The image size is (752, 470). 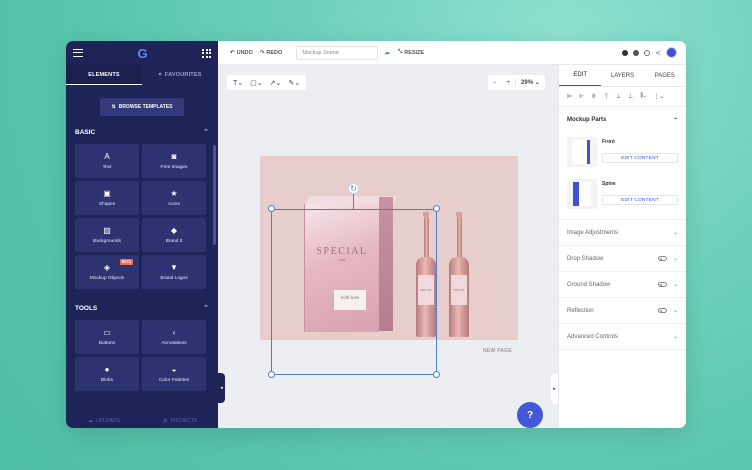 I want to click on share-icon: ≺, so click(x=658, y=53).